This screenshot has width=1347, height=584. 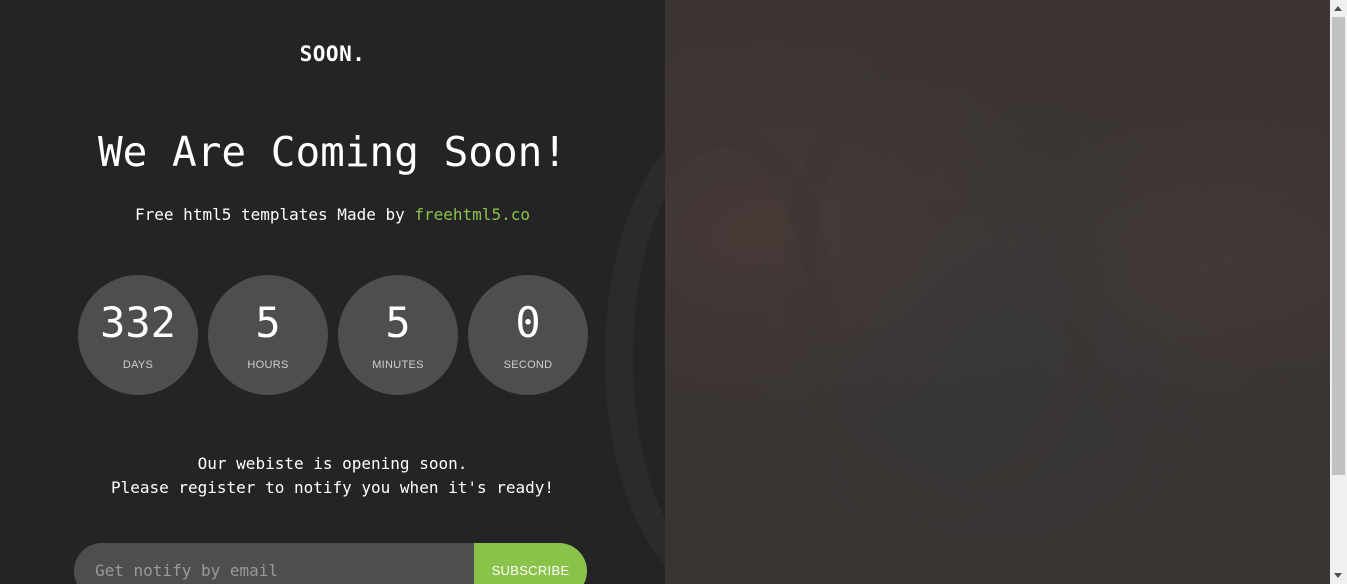 I want to click on subscribe-form: SUBSCRIBE, so click(x=330, y=563).